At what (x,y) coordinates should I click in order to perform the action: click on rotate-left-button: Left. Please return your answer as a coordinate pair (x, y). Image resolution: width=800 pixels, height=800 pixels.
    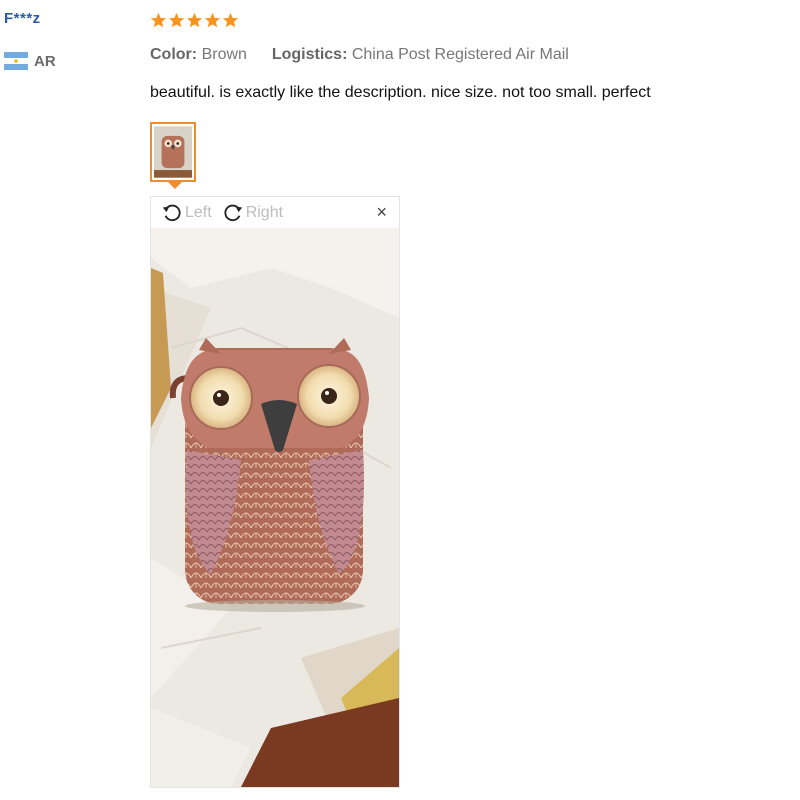
    Looking at the image, I should click on (186, 213).